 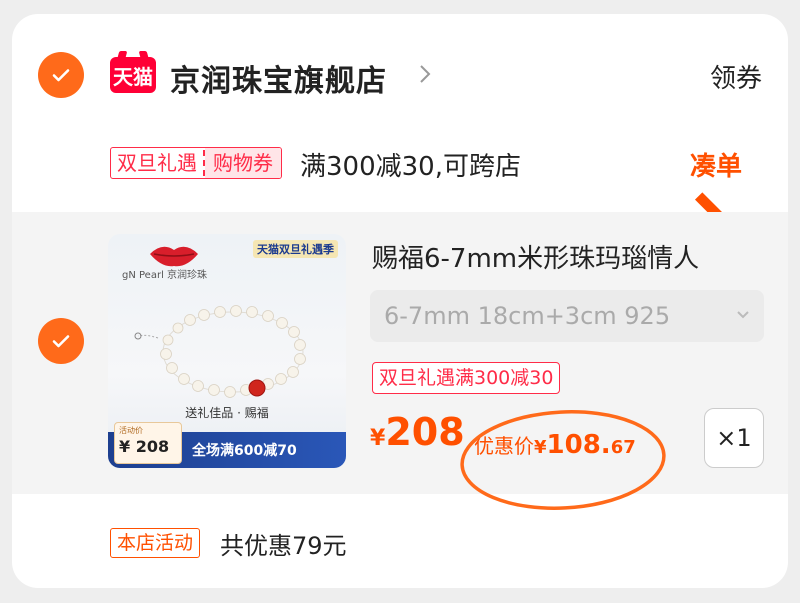 I want to click on brand-mark: gN Pearl 京润珍珠, so click(x=165, y=275).